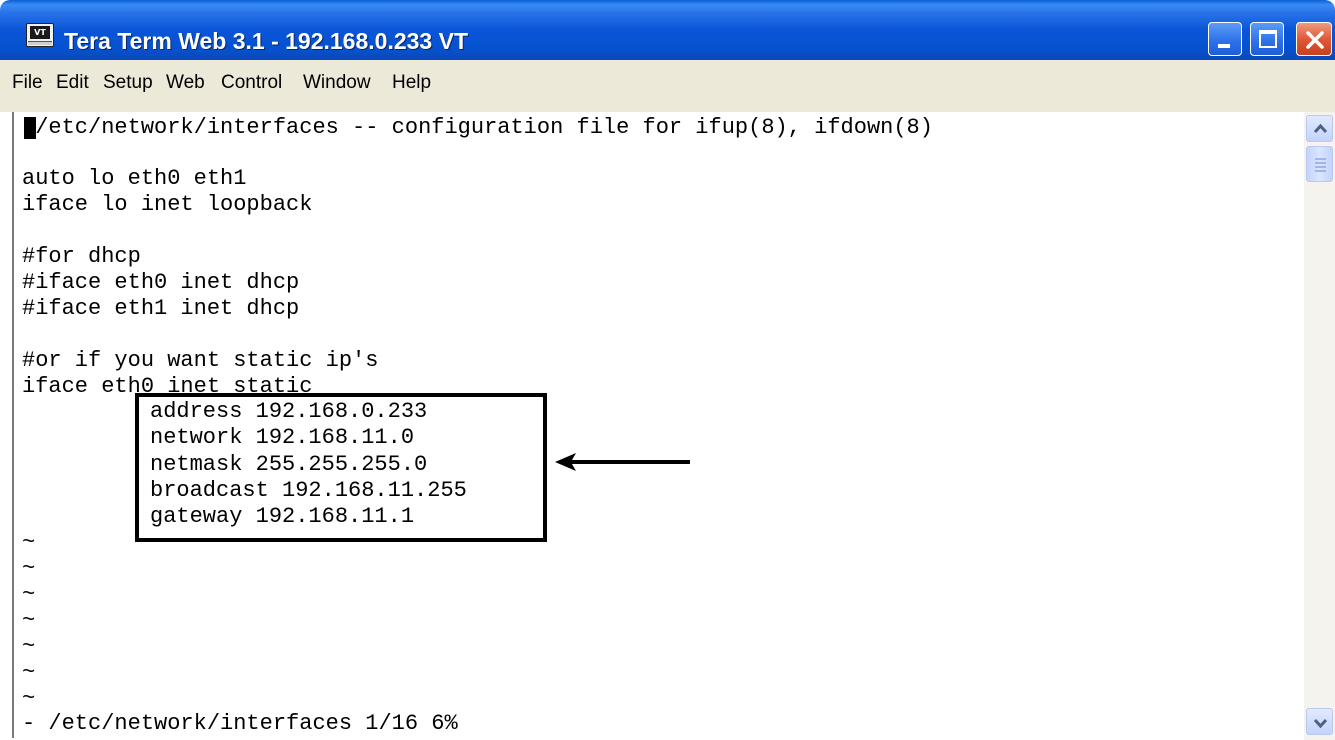 The width and height of the screenshot is (1335, 740). Describe the element at coordinates (266, 41) in the screenshot. I see `window-title: Tera Term Web 3.1 - 192.168.0.233 VT` at that location.